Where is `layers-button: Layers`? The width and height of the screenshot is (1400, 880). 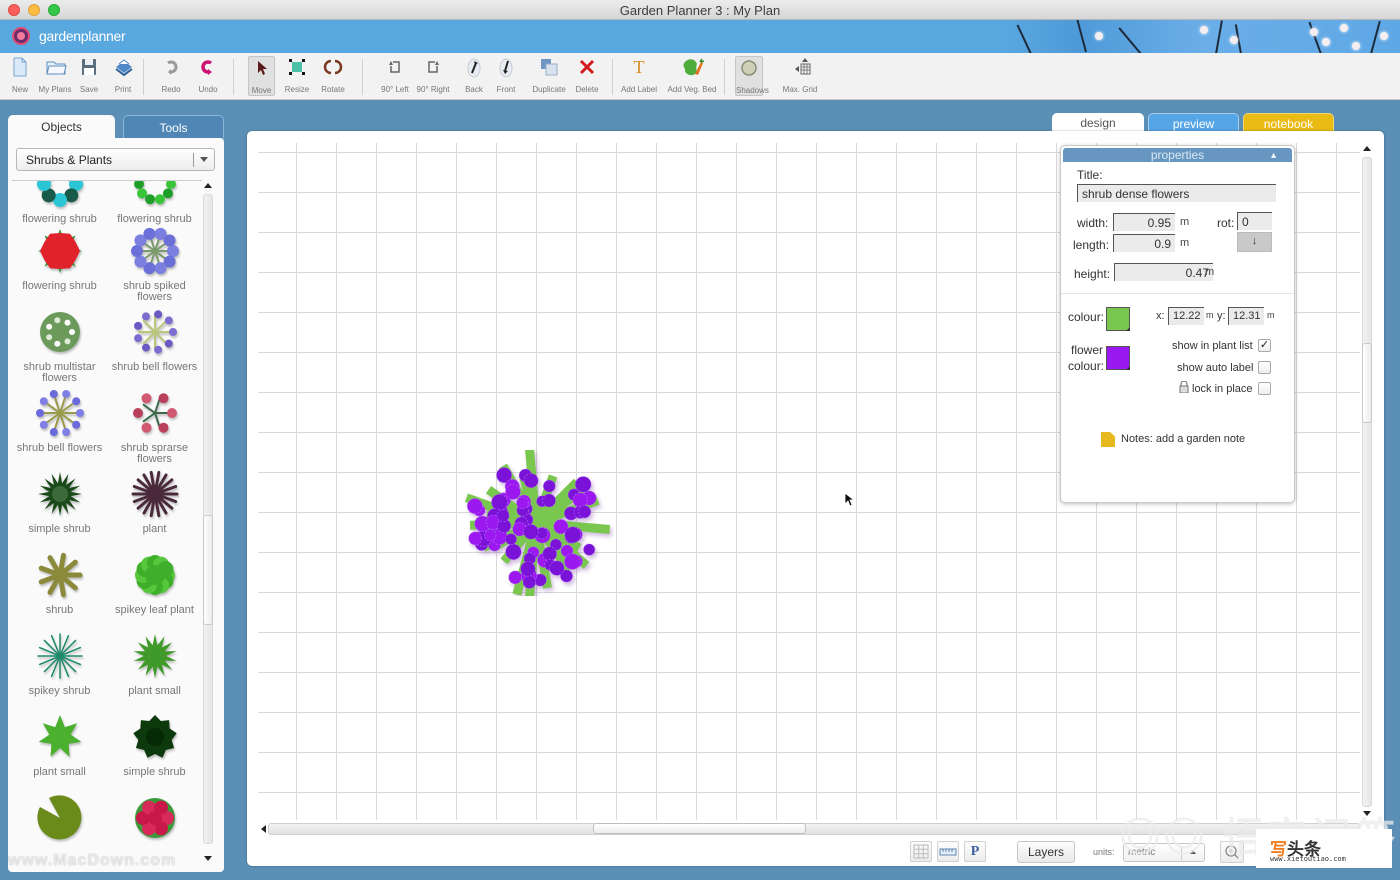
layers-button: Layers is located at coordinates (1046, 852).